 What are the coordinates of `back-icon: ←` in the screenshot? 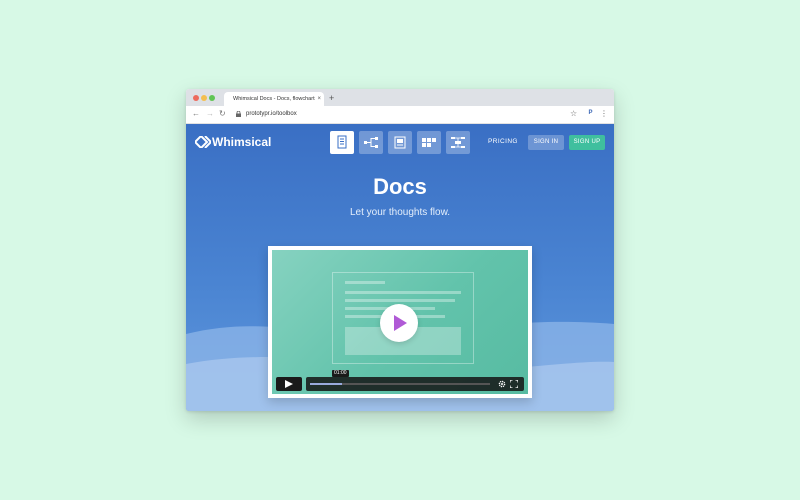 It's located at (196, 114).